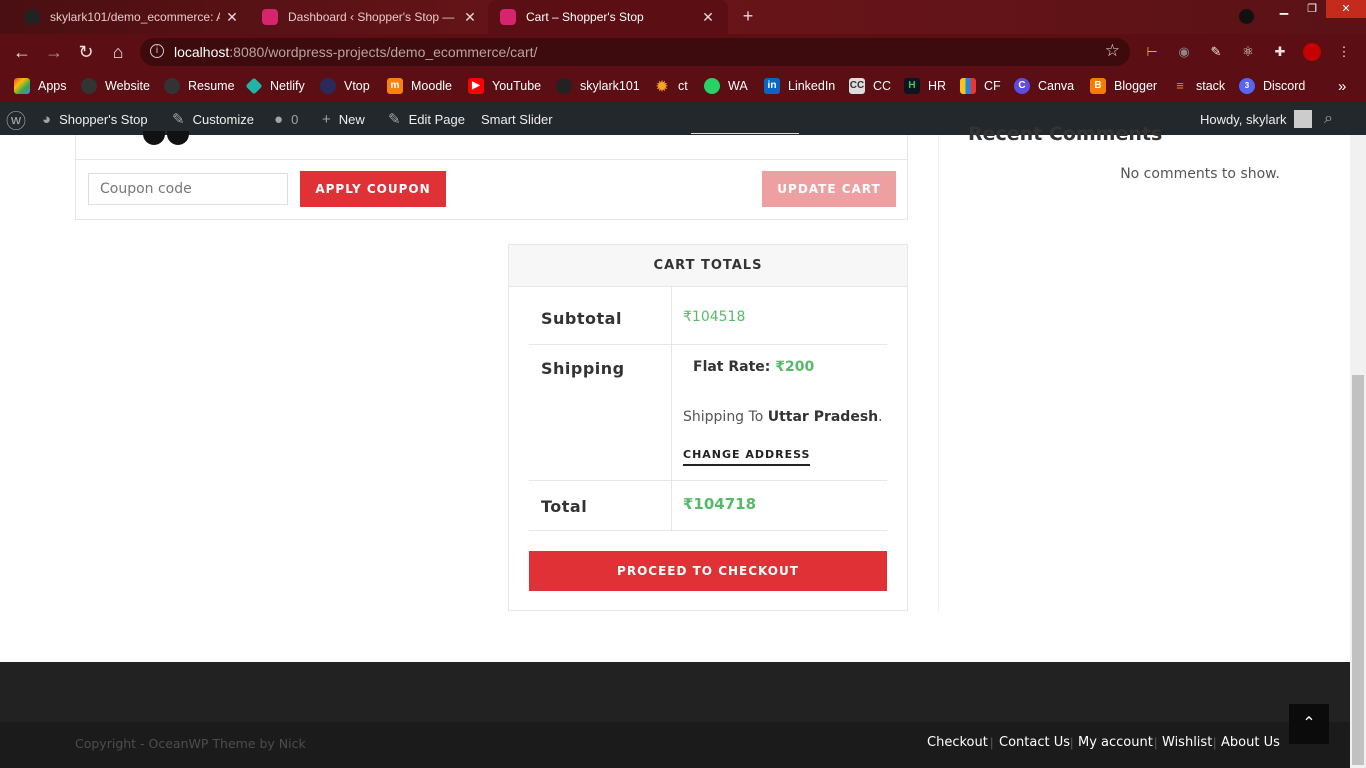 This screenshot has width=1366, height=768. I want to click on product-thumbnail, so click(167, 138).